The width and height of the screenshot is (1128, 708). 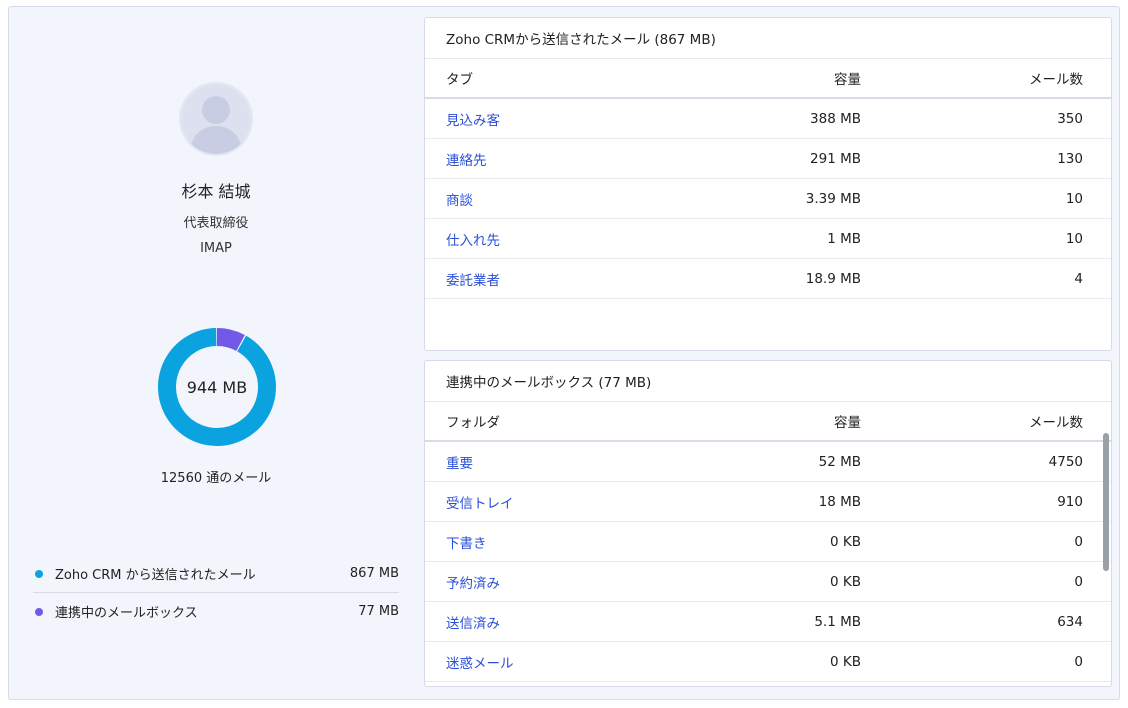 I want to click on row-size: 388 MB, so click(x=835, y=118).